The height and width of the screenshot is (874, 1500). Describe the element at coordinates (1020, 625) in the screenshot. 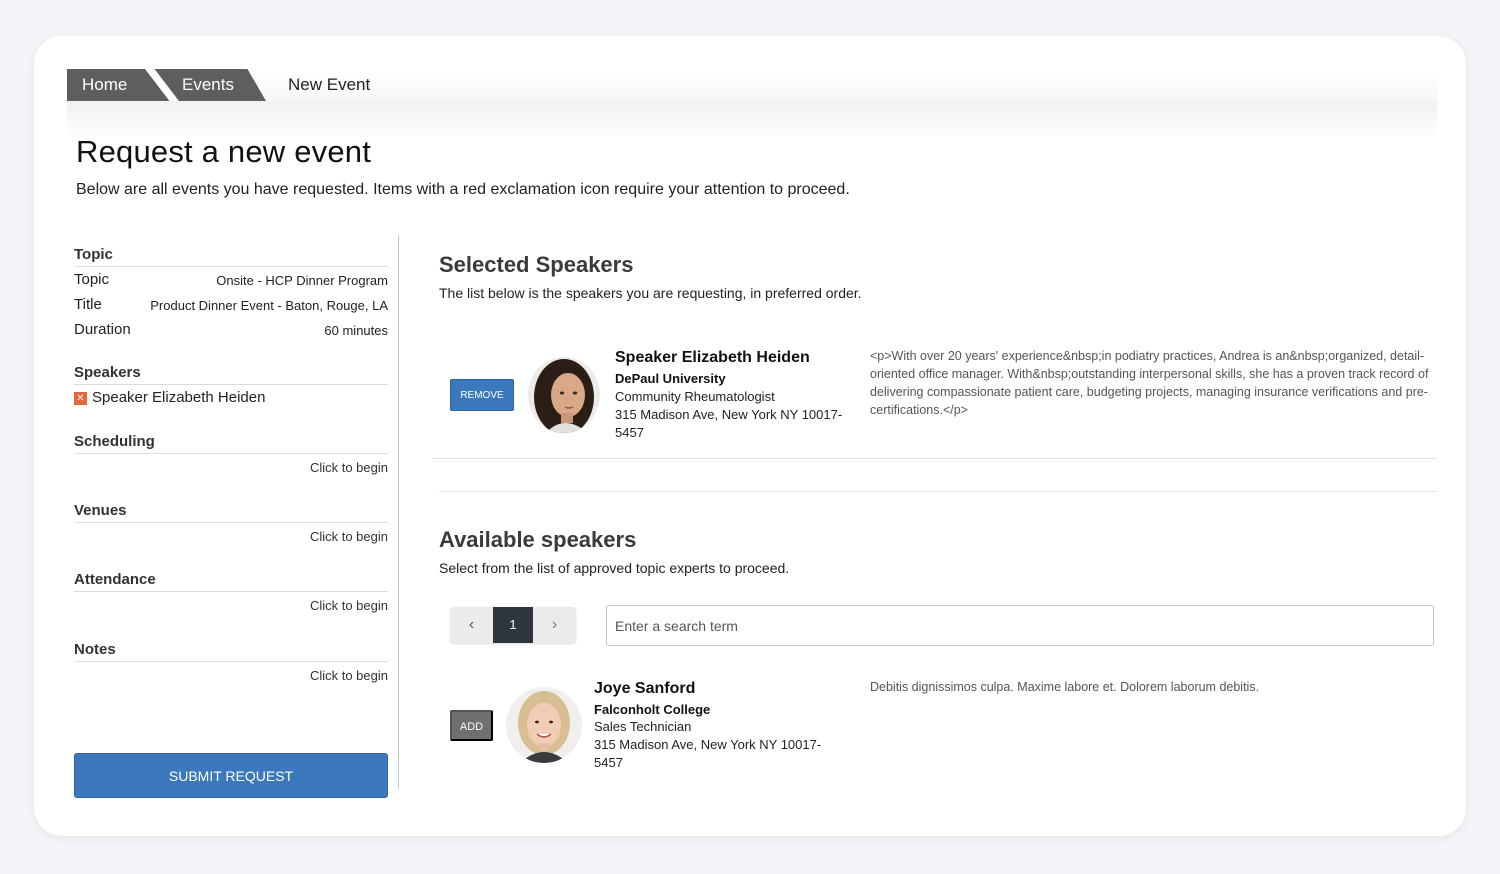

I see `speaker-search-input` at that location.